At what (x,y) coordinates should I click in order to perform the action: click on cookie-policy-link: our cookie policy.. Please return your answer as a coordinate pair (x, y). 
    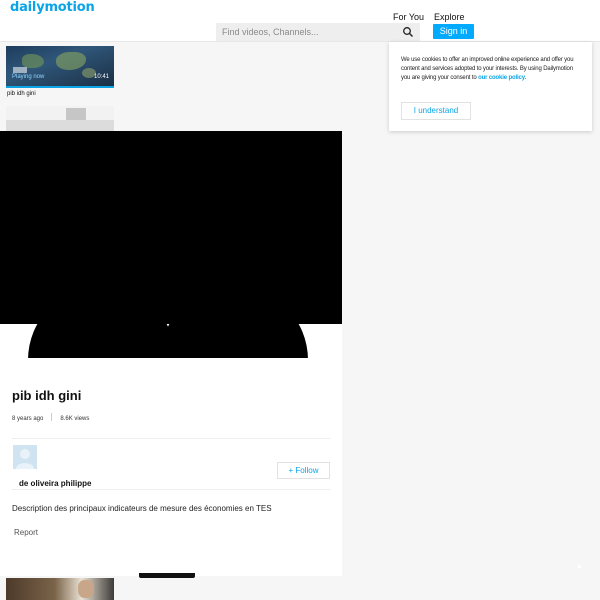
    Looking at the image, I should click on (502, 78).